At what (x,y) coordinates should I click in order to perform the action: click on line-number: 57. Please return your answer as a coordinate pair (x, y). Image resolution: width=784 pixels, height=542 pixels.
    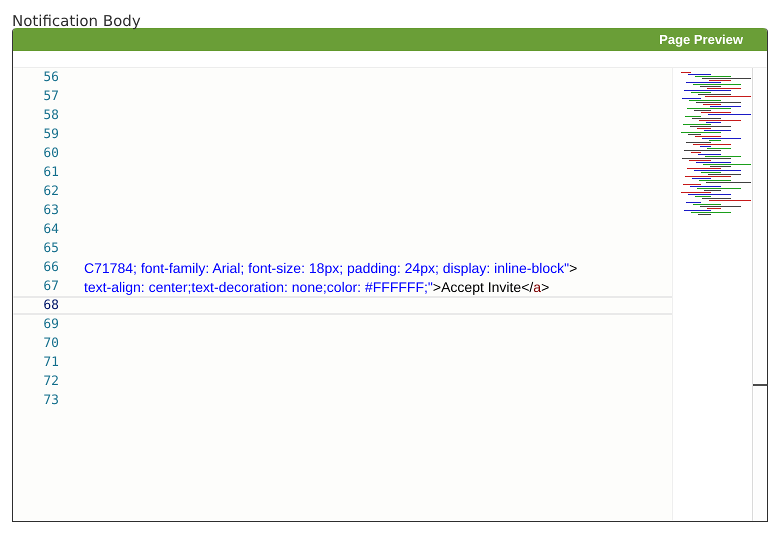
    Looking at the image, I should click on (50, 96).